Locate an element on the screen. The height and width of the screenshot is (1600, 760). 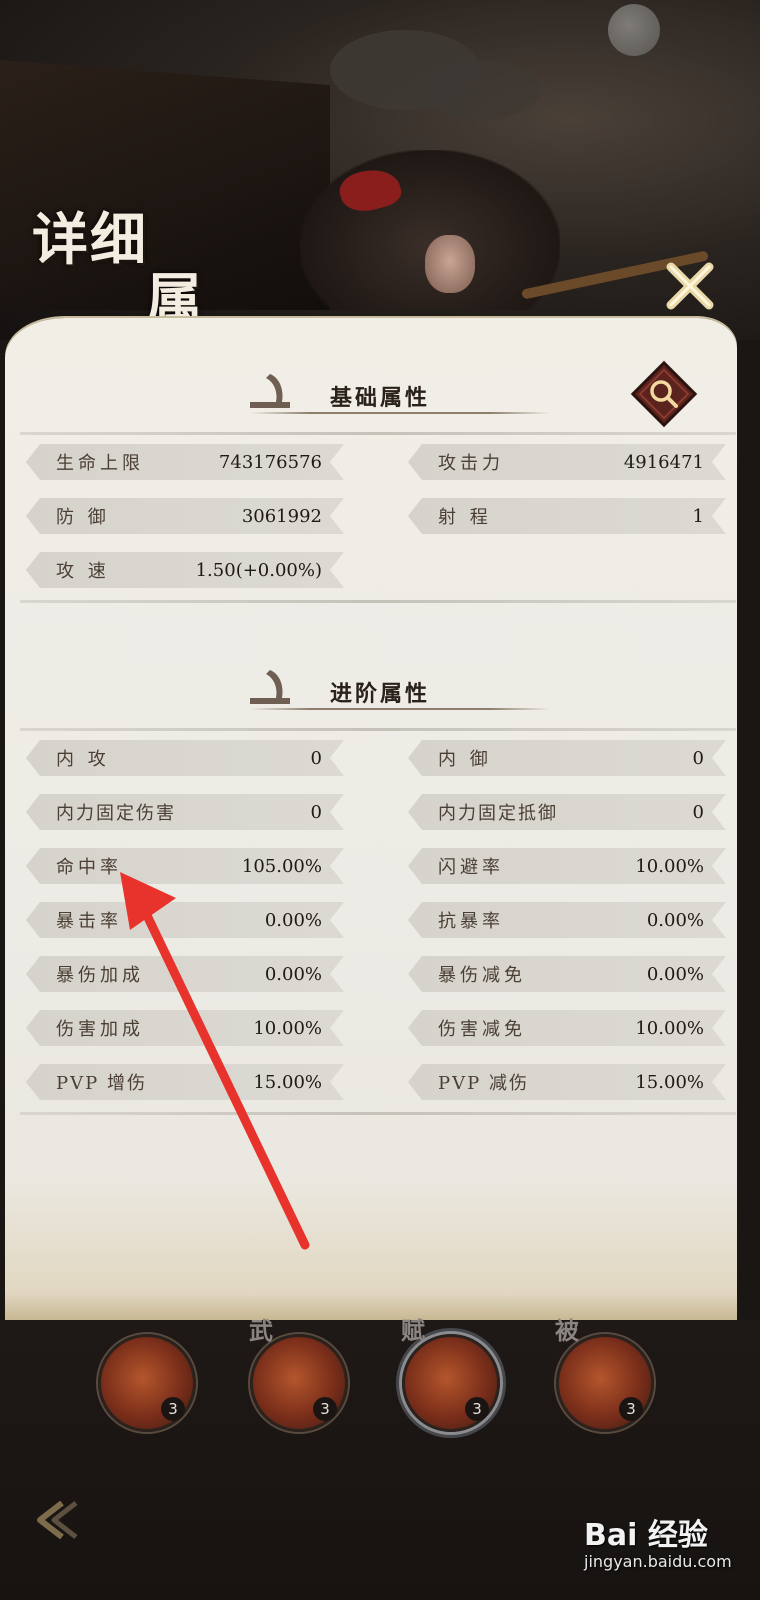
close-icon is located at coordinates (690, 286).